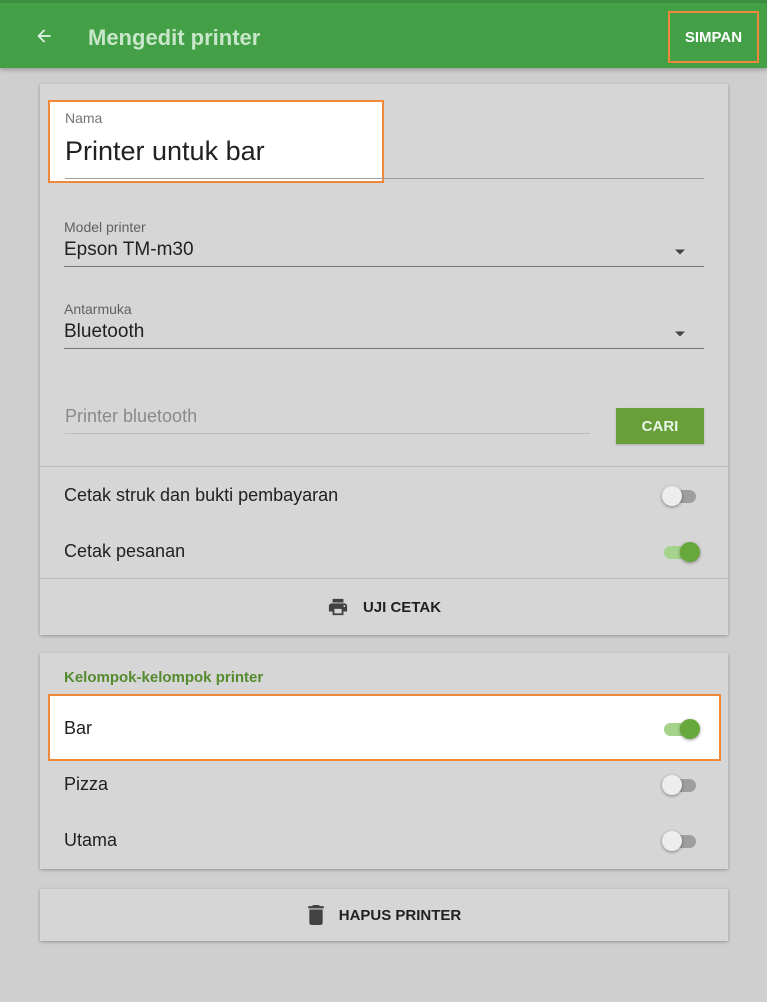 The height and width of the screenshot is (1002, 767). Describe the element at coordinates (383, 34) in the screenshot. I see `app-bar: Mengedit printer SIMPAN` at that location.